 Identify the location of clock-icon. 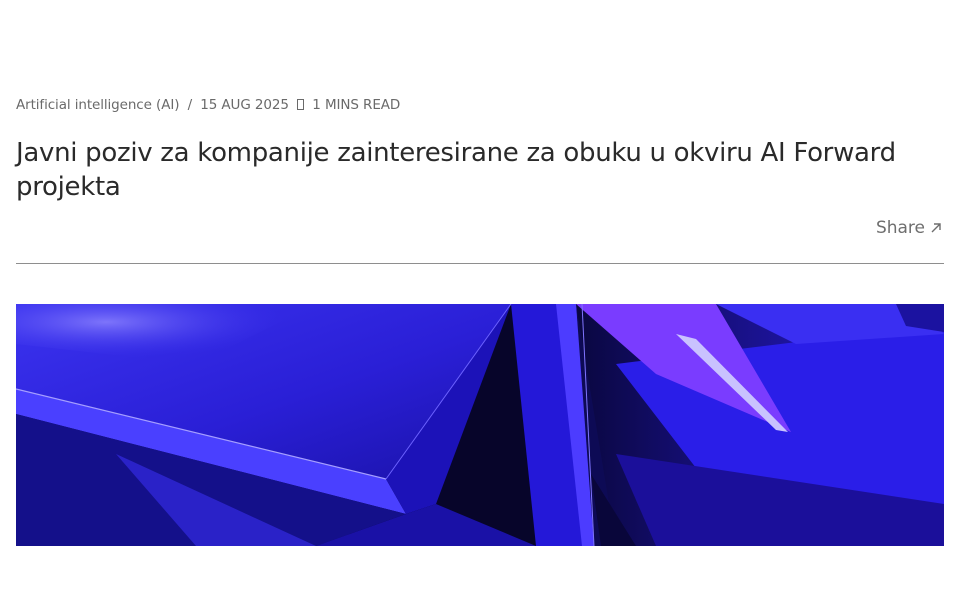
(301, 104).